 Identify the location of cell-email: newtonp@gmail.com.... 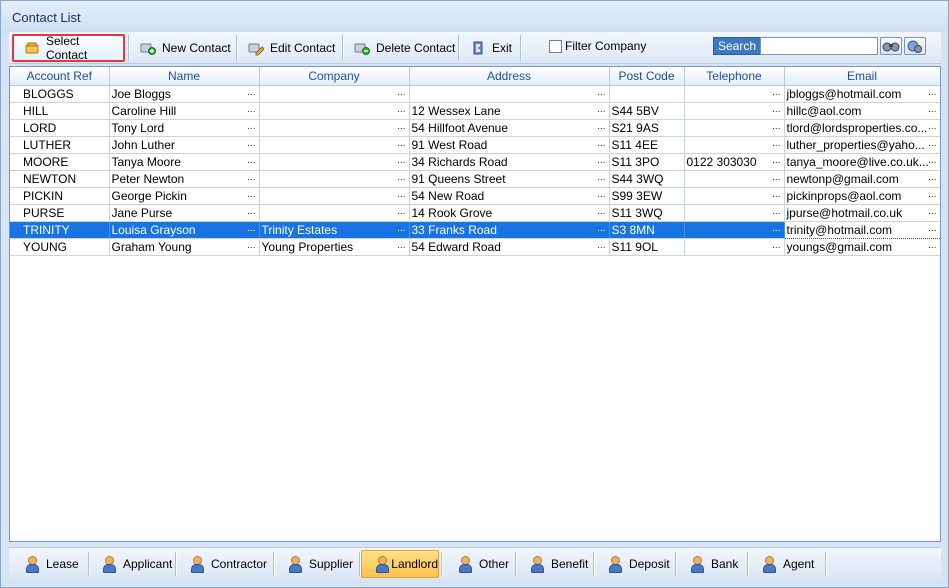
(862, 179).